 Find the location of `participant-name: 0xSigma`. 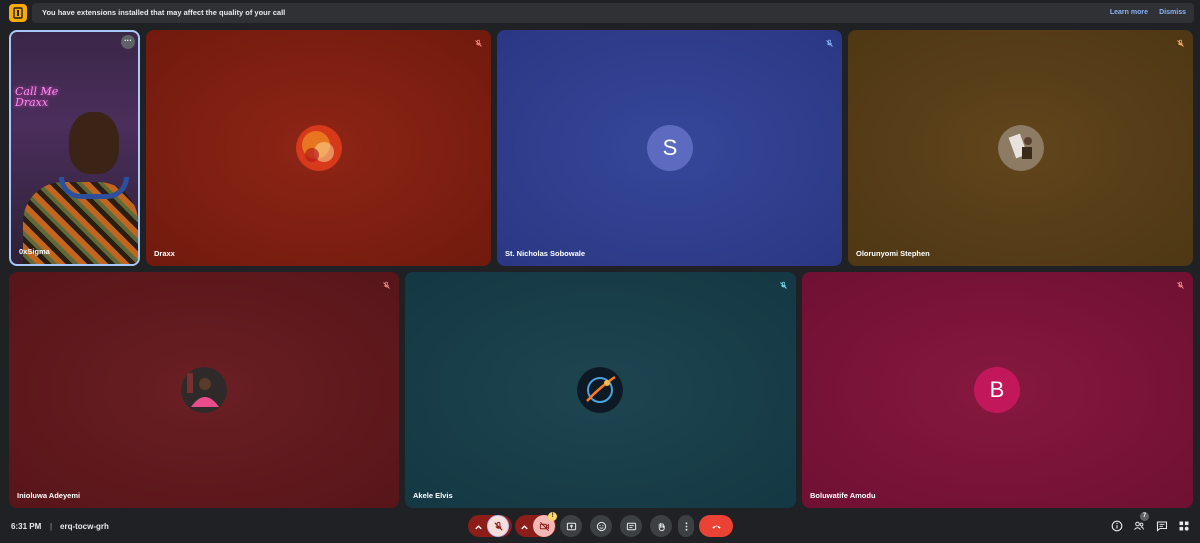

participant-name: 0xSigma is located at coordinates (34, 251).